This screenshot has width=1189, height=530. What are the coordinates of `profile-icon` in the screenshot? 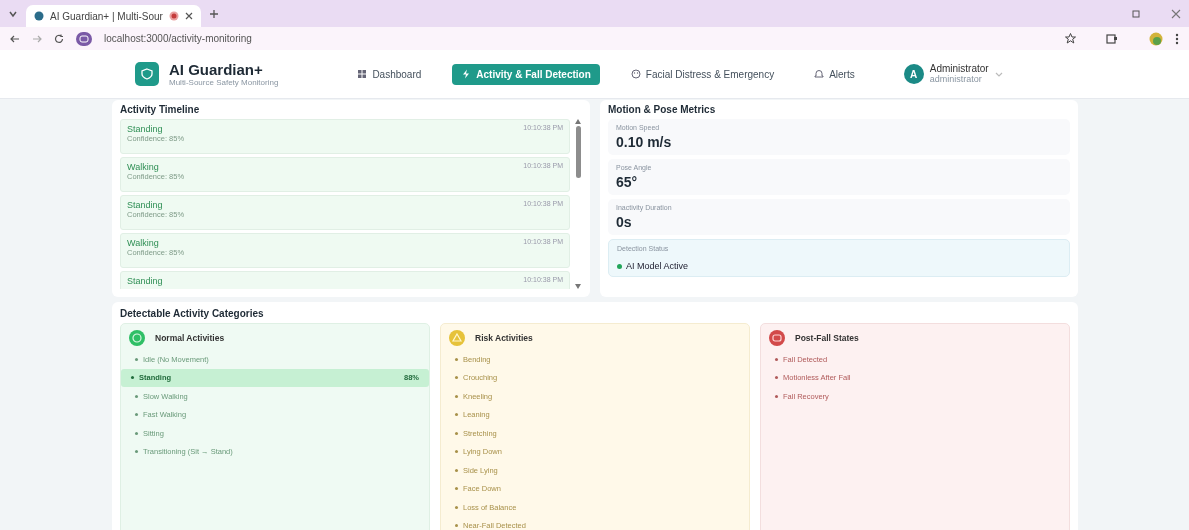 It's located at (1156, 38).